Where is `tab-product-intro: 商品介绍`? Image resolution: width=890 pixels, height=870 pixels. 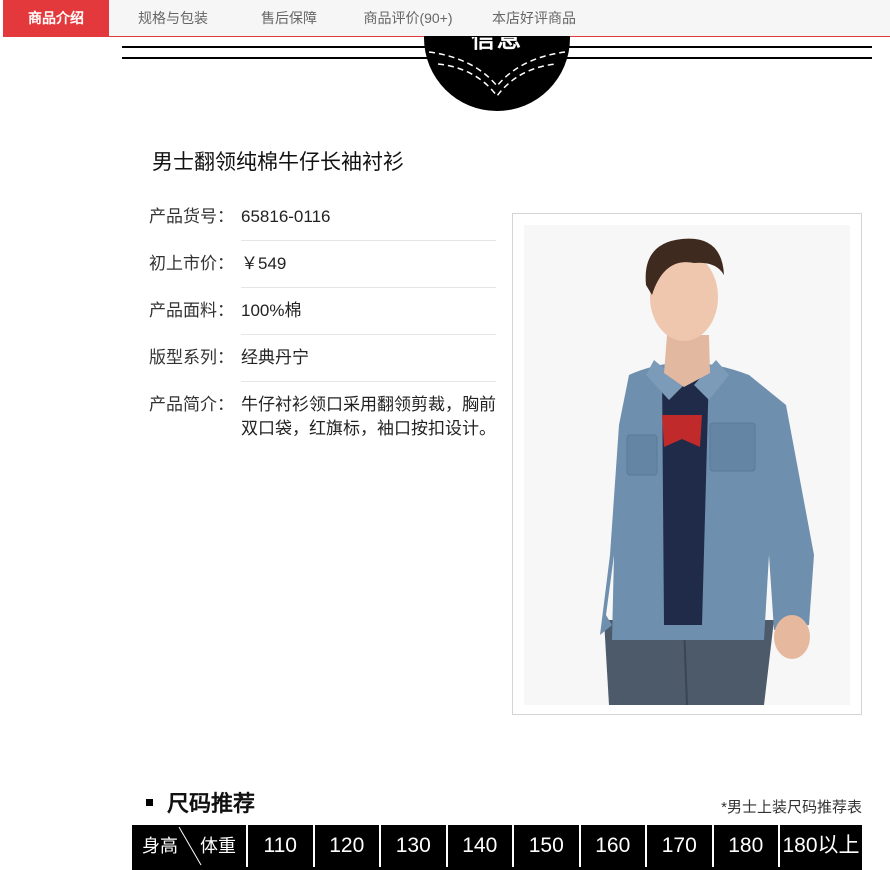
tab-product-intro: 商品介绍 is located at coordinates (56, 18).